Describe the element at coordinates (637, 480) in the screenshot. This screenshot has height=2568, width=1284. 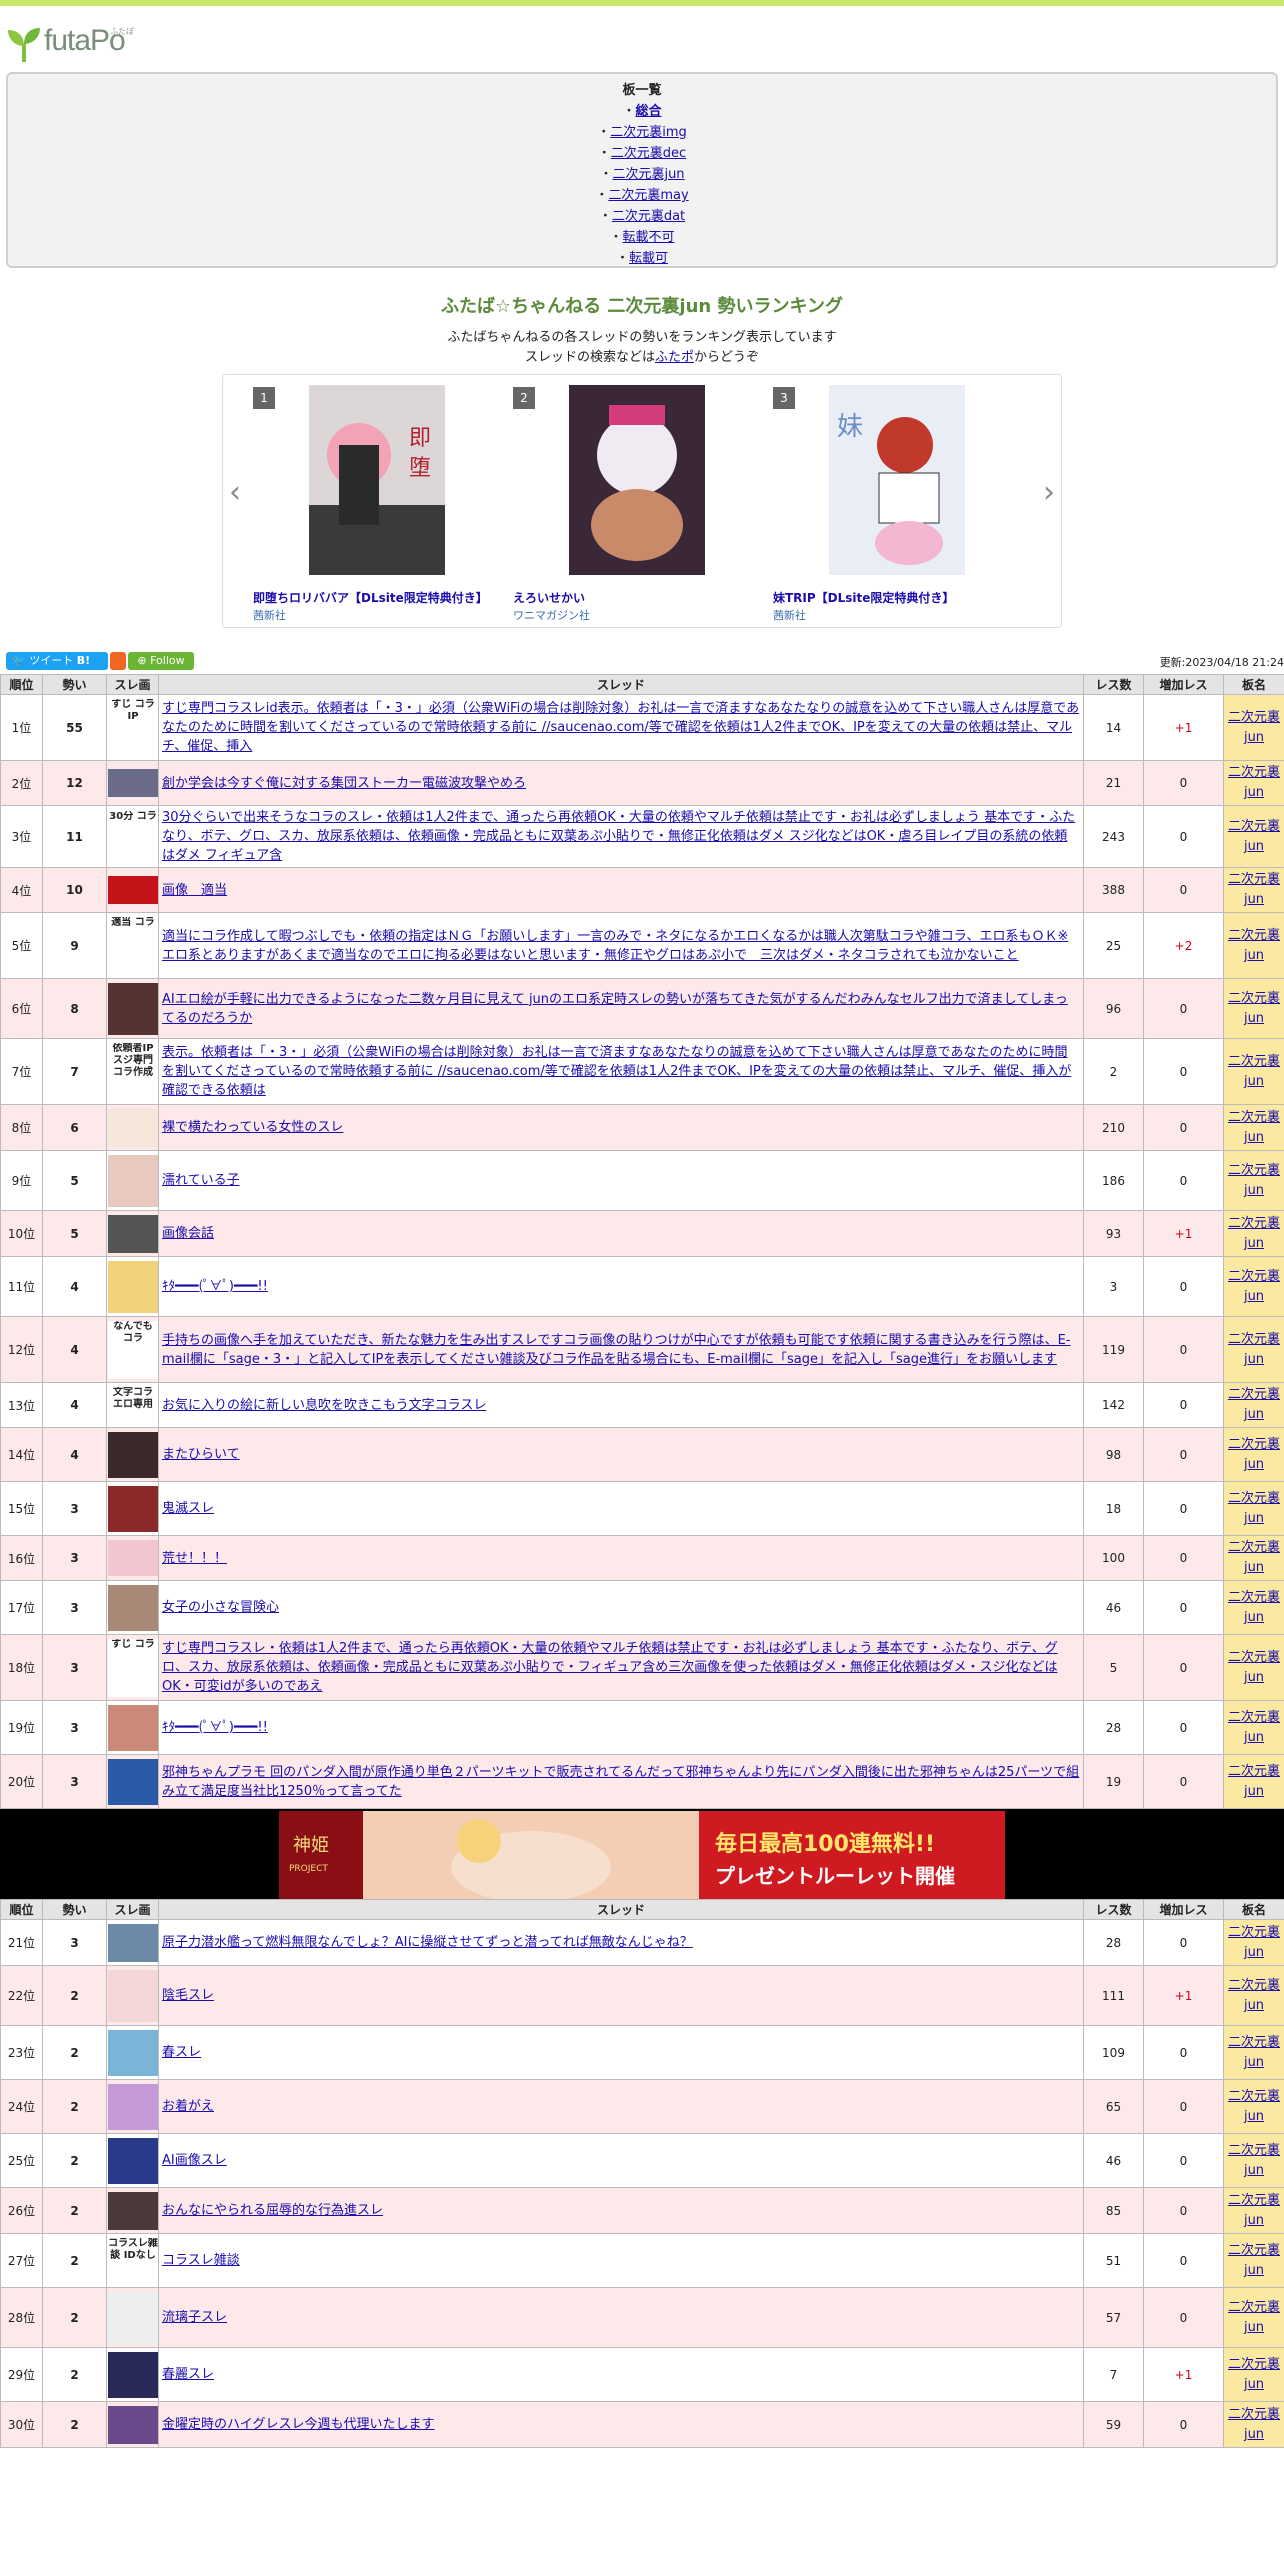
I see `book-cover-image` at that location.